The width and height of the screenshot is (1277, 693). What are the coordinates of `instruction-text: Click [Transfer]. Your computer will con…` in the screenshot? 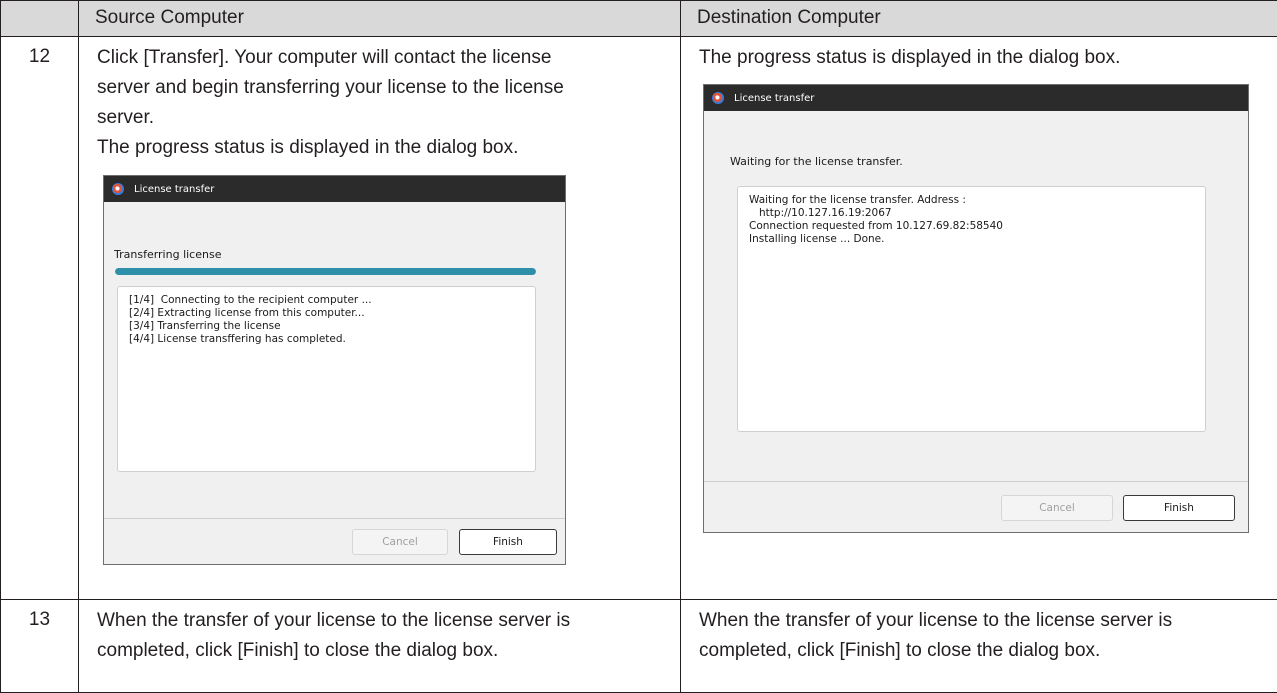 It's located at (379, 103).